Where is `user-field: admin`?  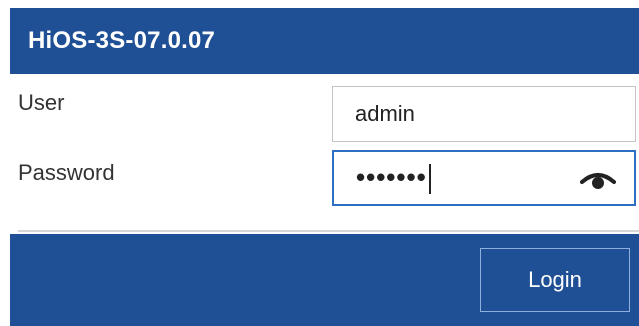 user-field: admin is located at coordinates (484, 114).